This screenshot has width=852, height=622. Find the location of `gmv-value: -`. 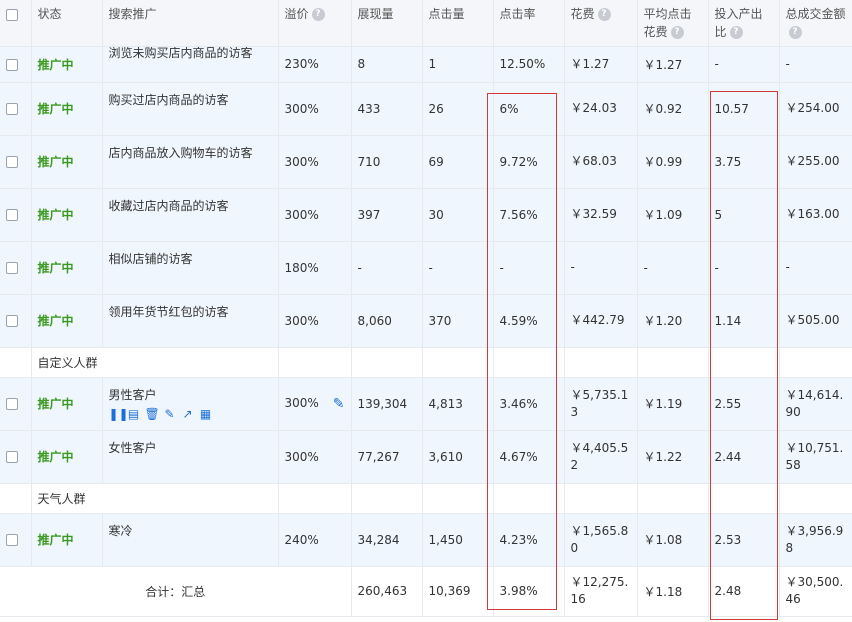

gmv-value: - is located at coordinates (787, 63).